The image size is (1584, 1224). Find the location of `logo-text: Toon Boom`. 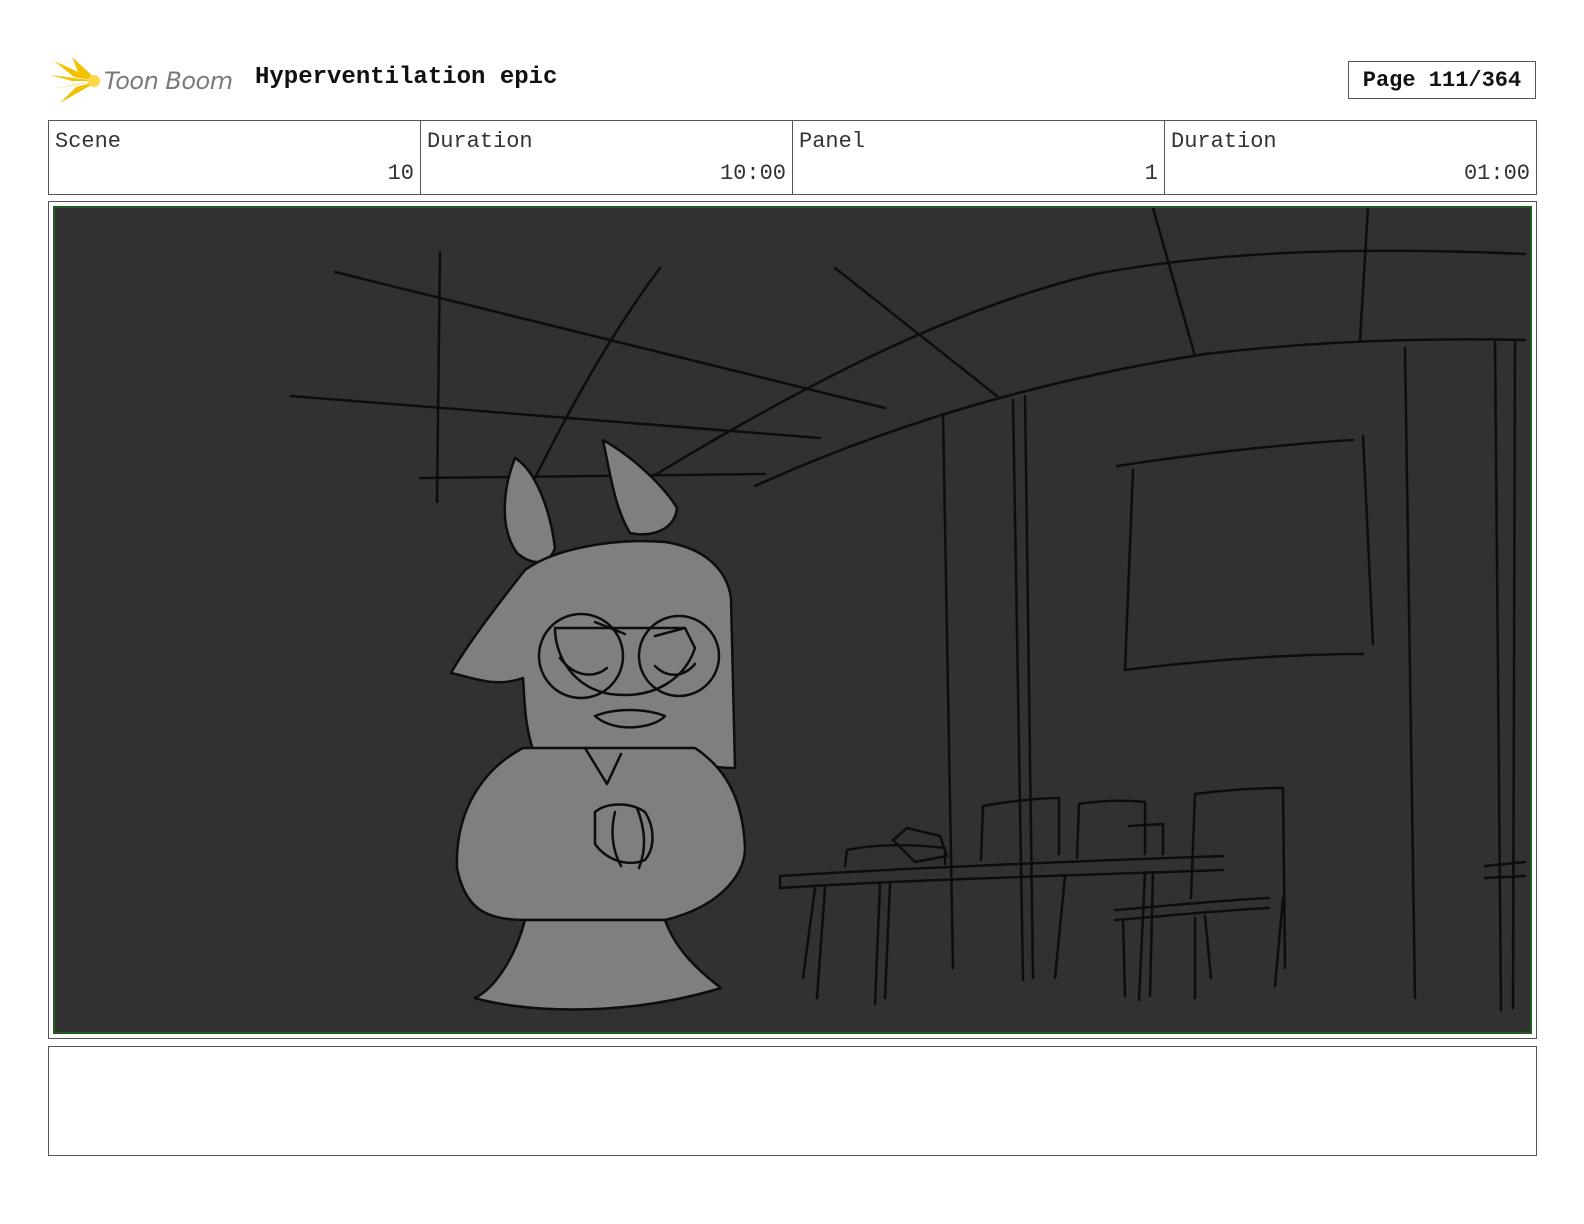

logo-text: Toon Boom is located at coordinates (168, 81).